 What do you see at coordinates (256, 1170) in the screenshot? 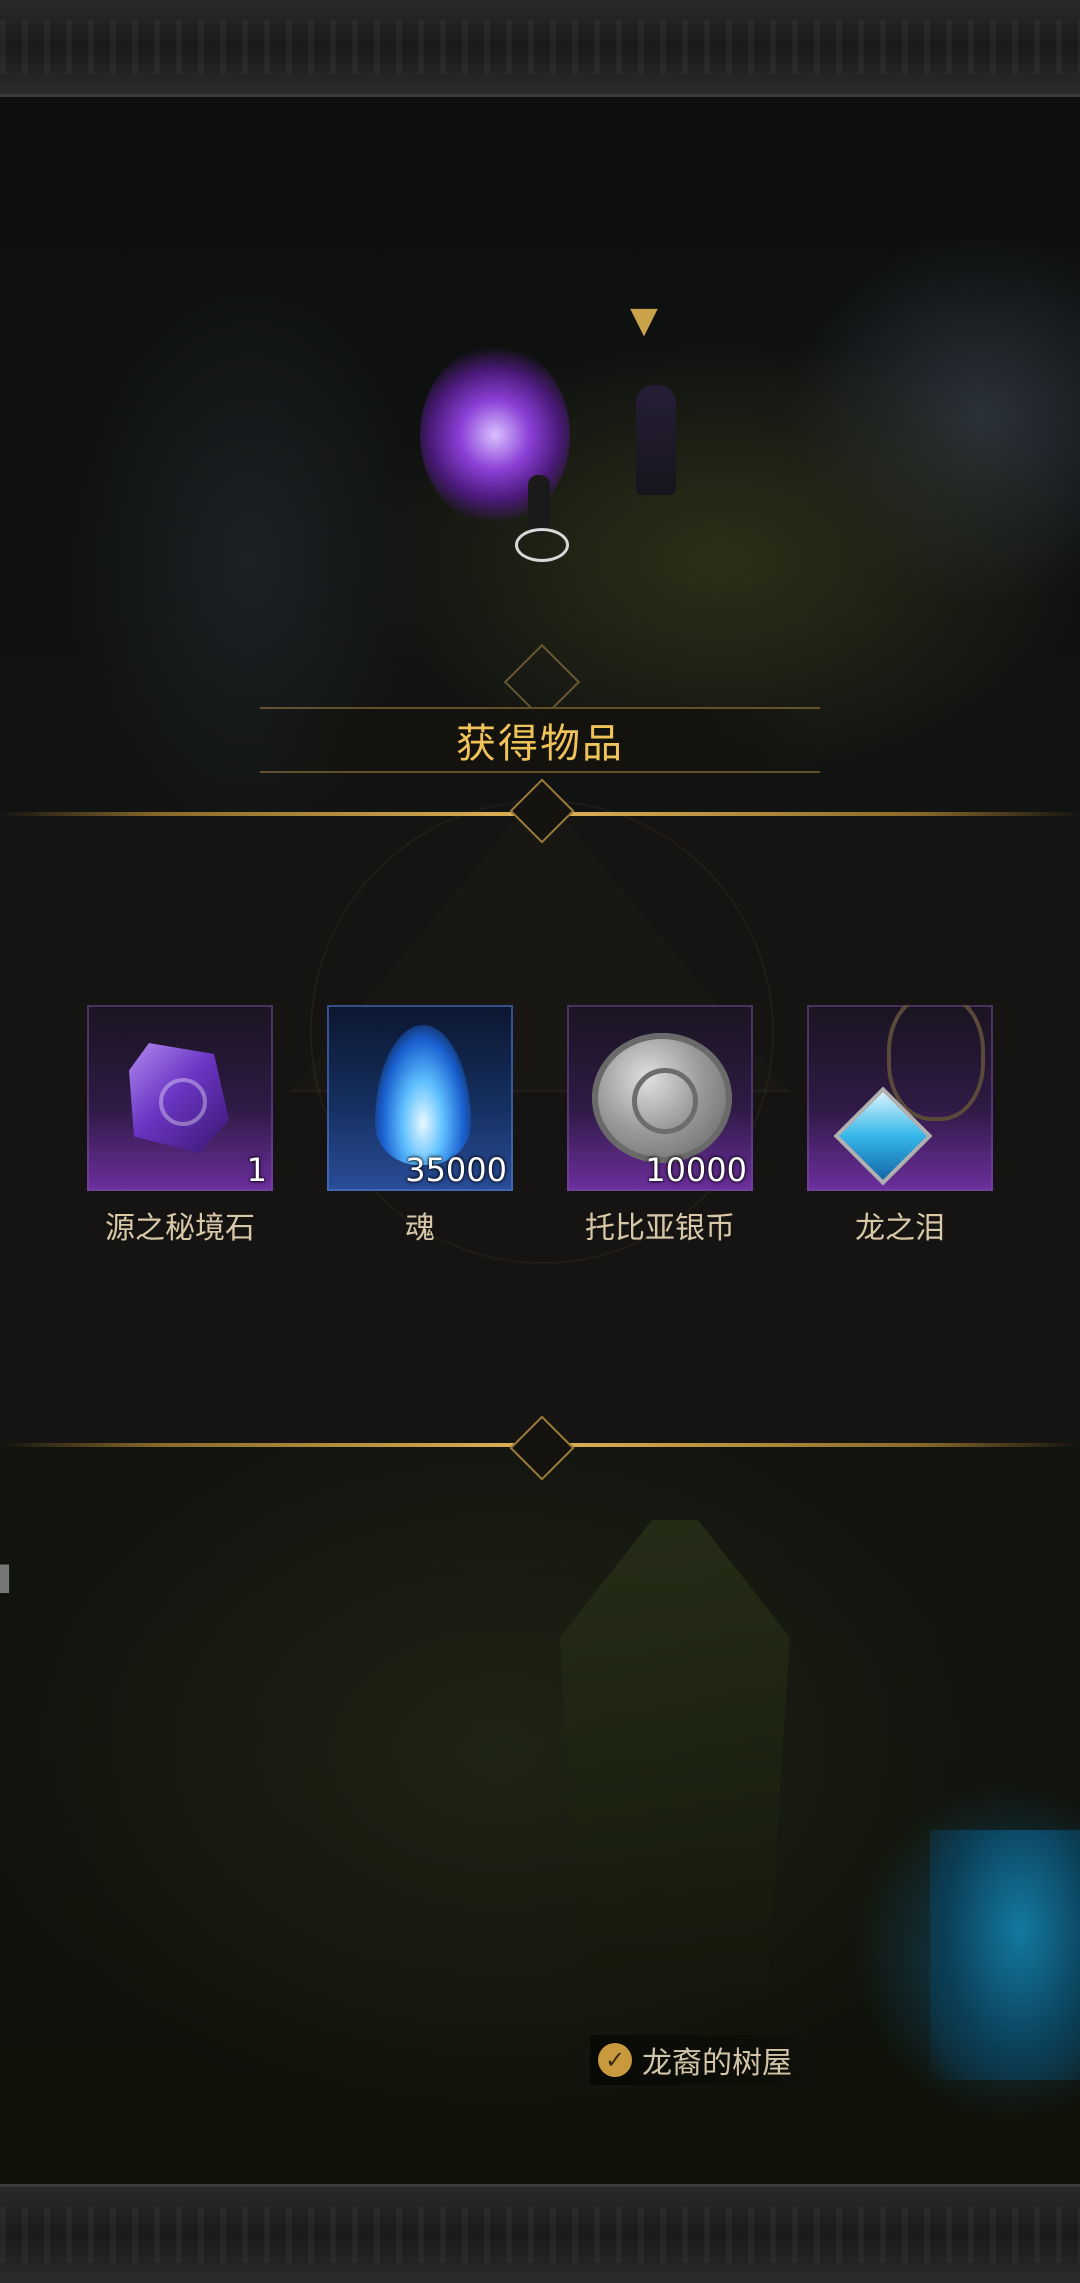
I see `item-quantity: 1` at bounding box center [256, 1170].